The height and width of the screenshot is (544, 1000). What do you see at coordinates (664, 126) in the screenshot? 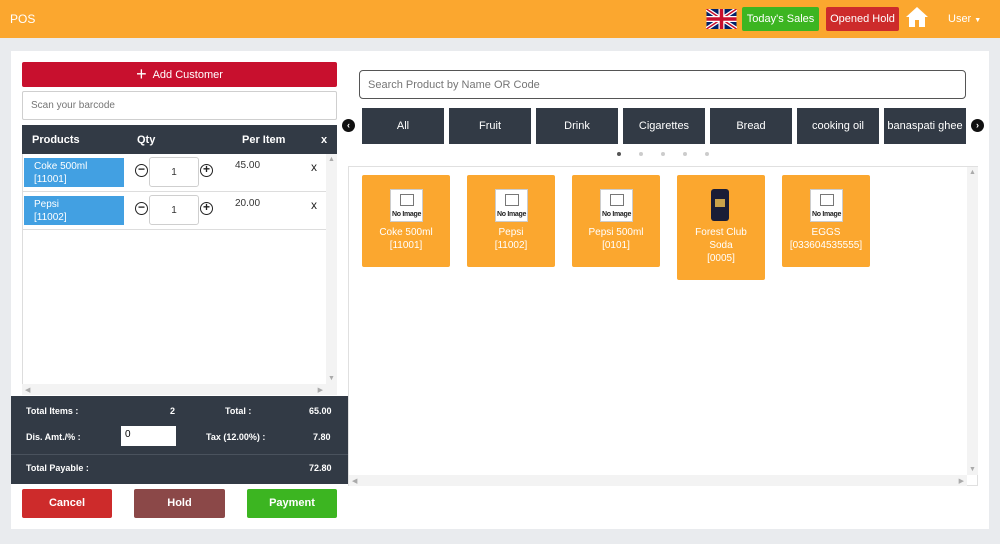
I see `category-cigarettes: Cigarettes` at bounding box center [664, 126].